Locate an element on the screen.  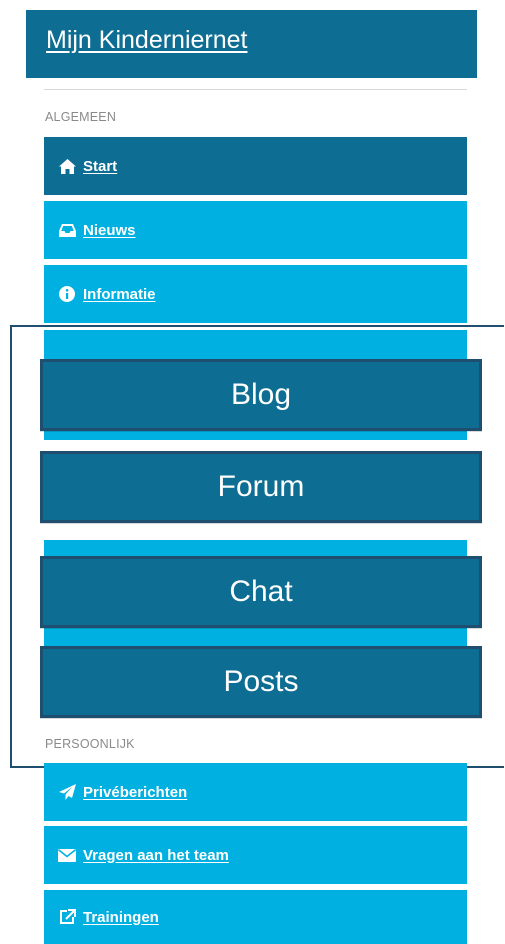
nav-item-label: Informatie is located at coordinates (119, 294).